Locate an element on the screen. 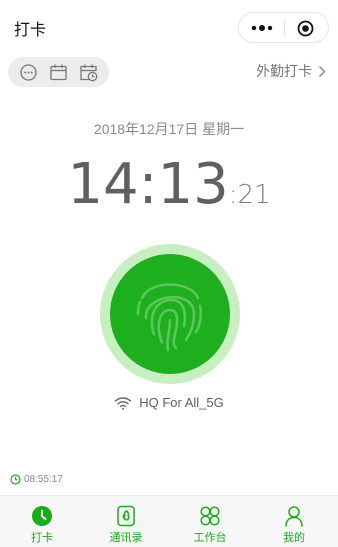 This screenshot has height=547, width=338. mini-program-capsule is located at coordinates (283, 27).